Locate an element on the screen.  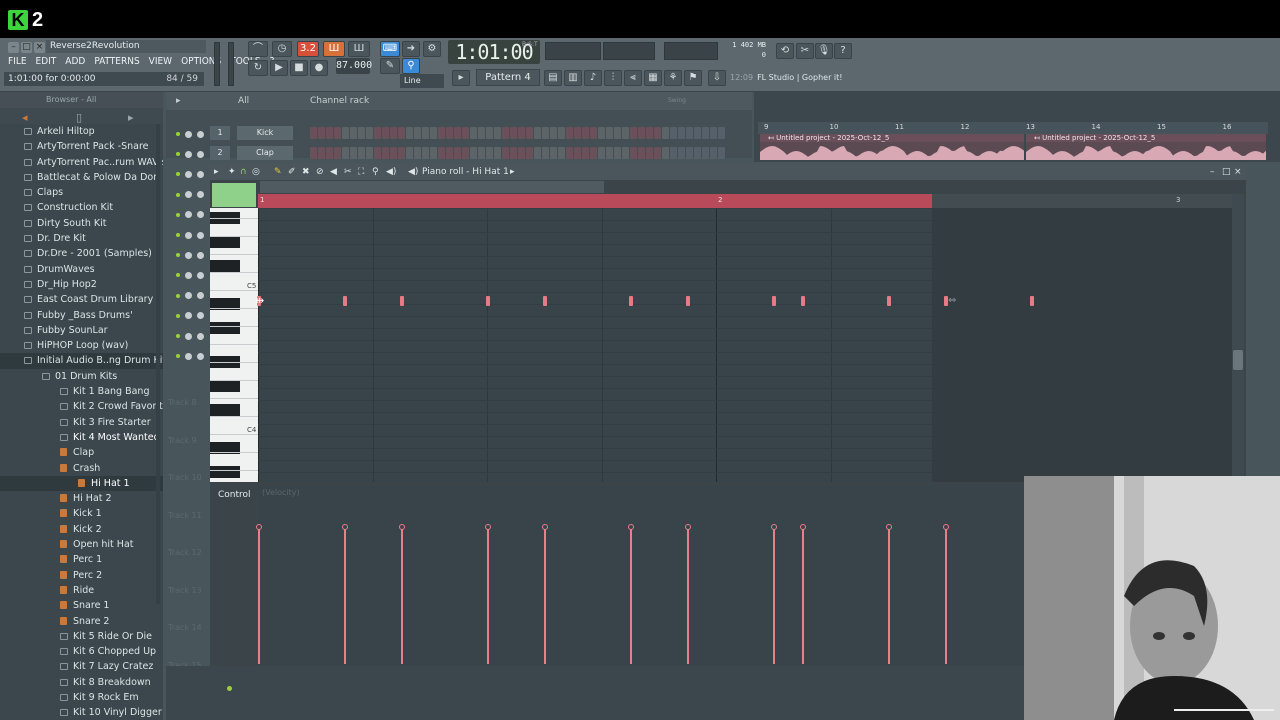
browser-item: Ride is located at coordinates (81, 590).